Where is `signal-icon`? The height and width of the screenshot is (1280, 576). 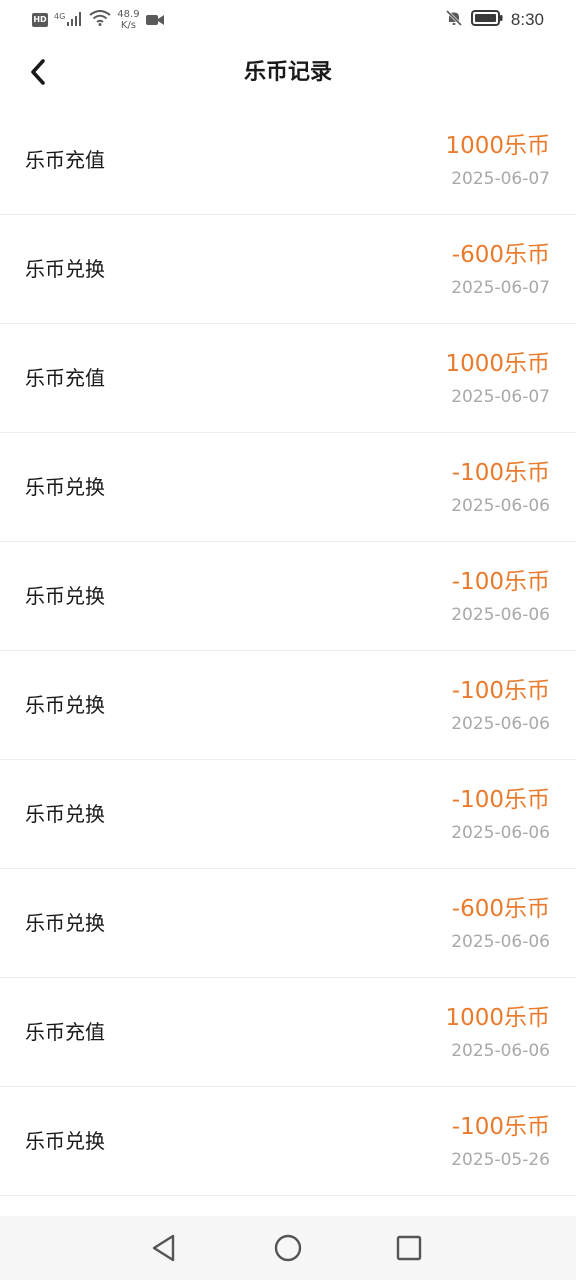
signal-icon is located at coordinates (75, 20).